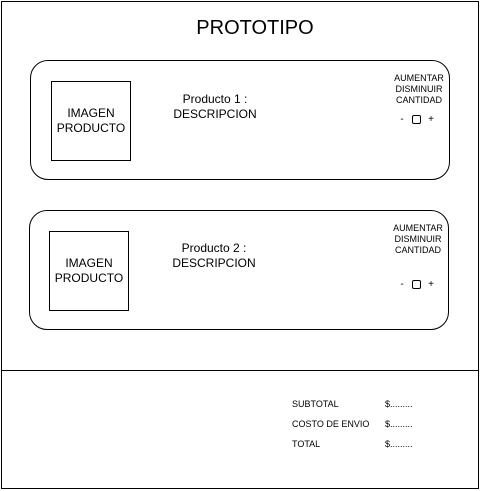 Image resolution: width=482 pixels, height=491 pixels. What do you see at coordinates (331, 424) in the screenshot?
I see `shipping-label: COSTO DE ENVIO` at bounding box center [331, 424].